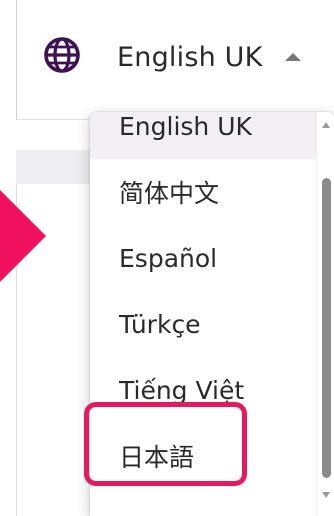 This screenshot has height=516, width=334. Describe the element at coordinates (326, 495) in the screenshot. I see `scroll-down-arrow-icon` at that location.